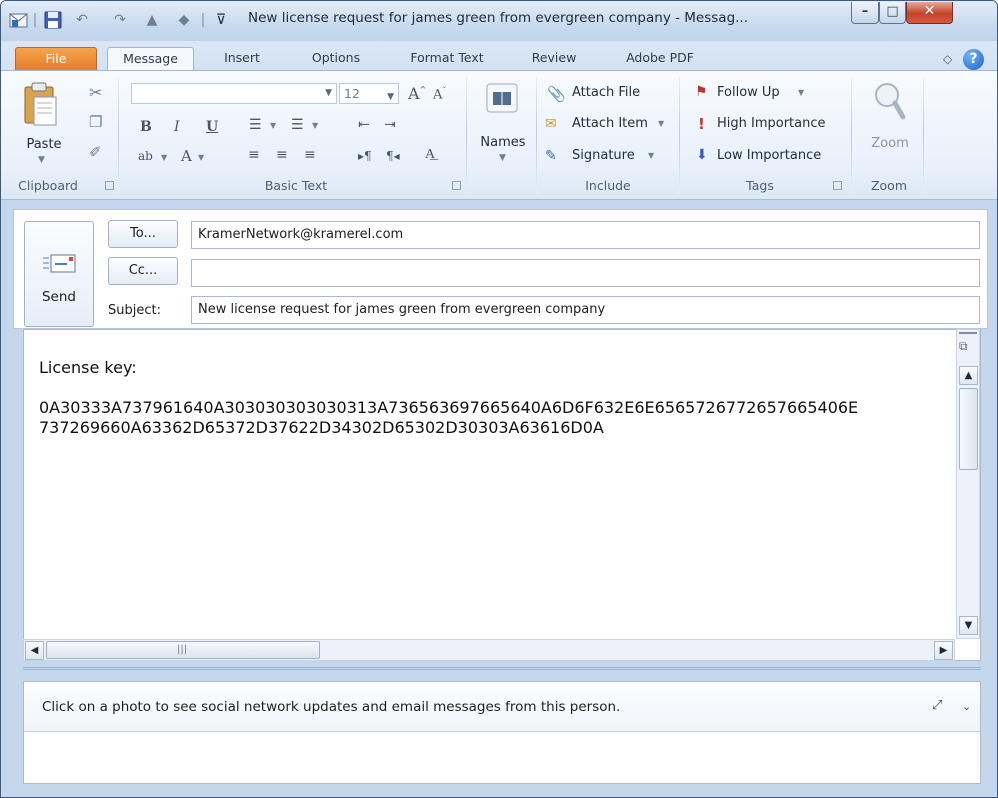  What do you see at coordinates (554, 59) in the screenshot?
I see `tab-review: Review` at bounding box center [554, 59].